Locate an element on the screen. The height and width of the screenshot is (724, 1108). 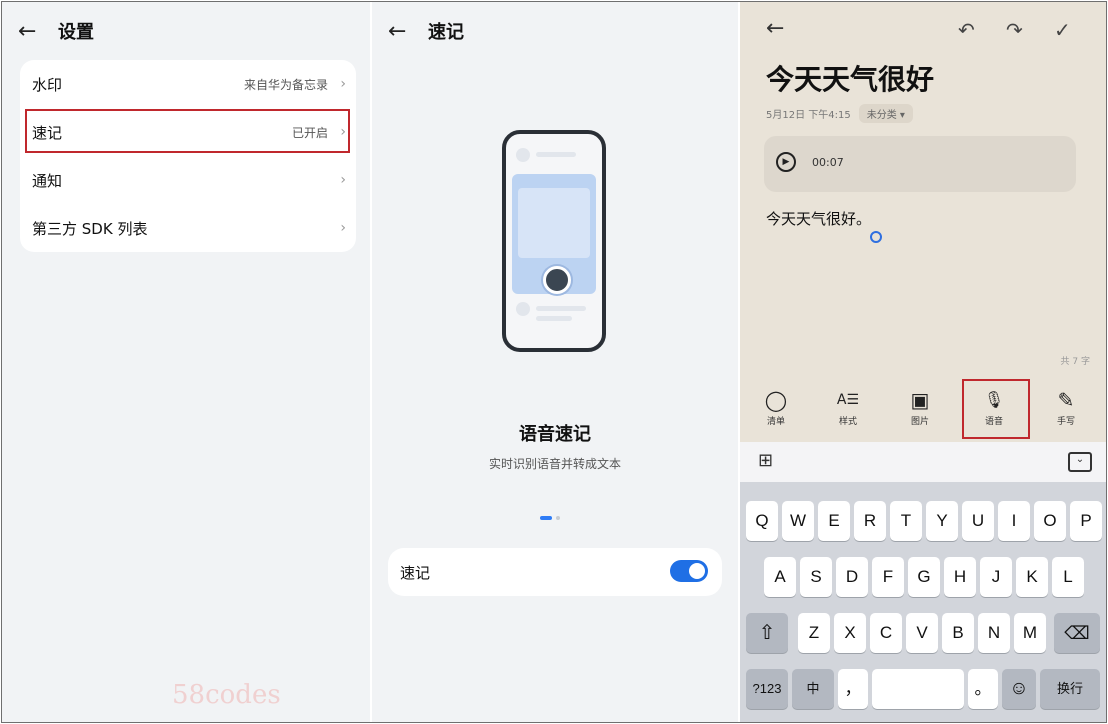
voice-highlight-box is located at coordinates (996, 409).